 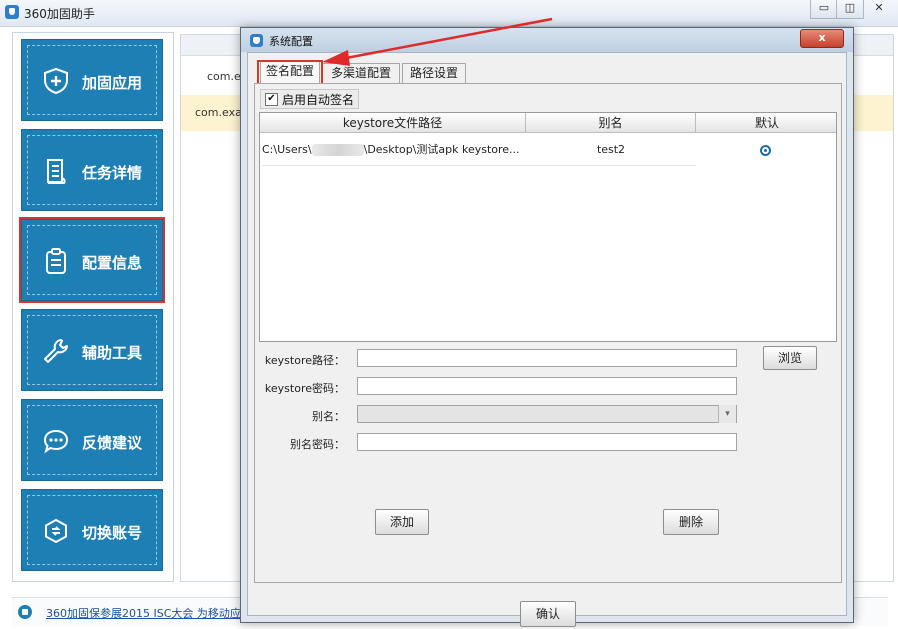 What do you see at coordinates (337, 150) in the screenshot?
I see `redacted-username` at bounding box center [337, 150].